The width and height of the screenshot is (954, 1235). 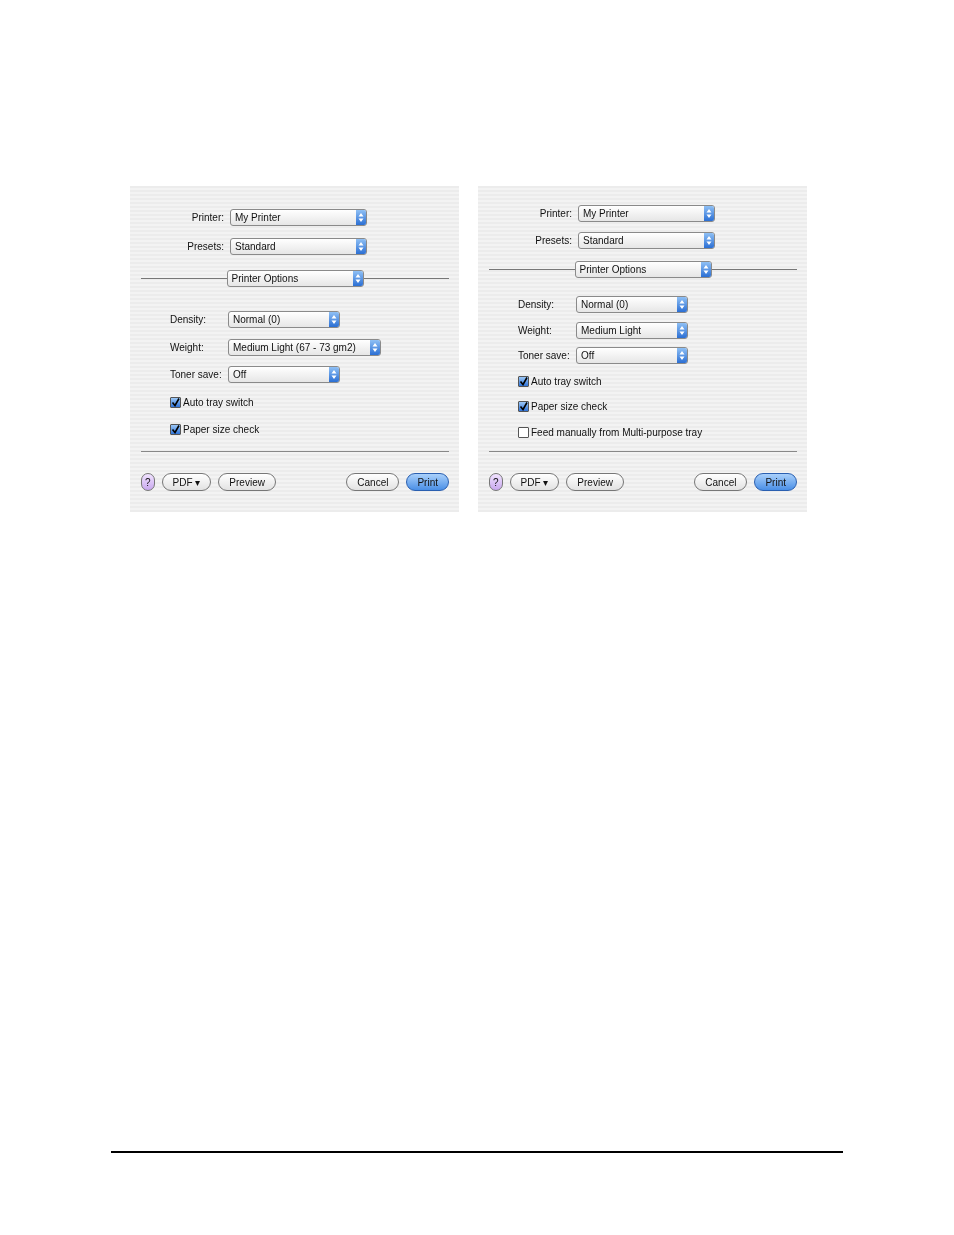 I want to click on popup-menu: Medium Light, so click(x=632, y=330).